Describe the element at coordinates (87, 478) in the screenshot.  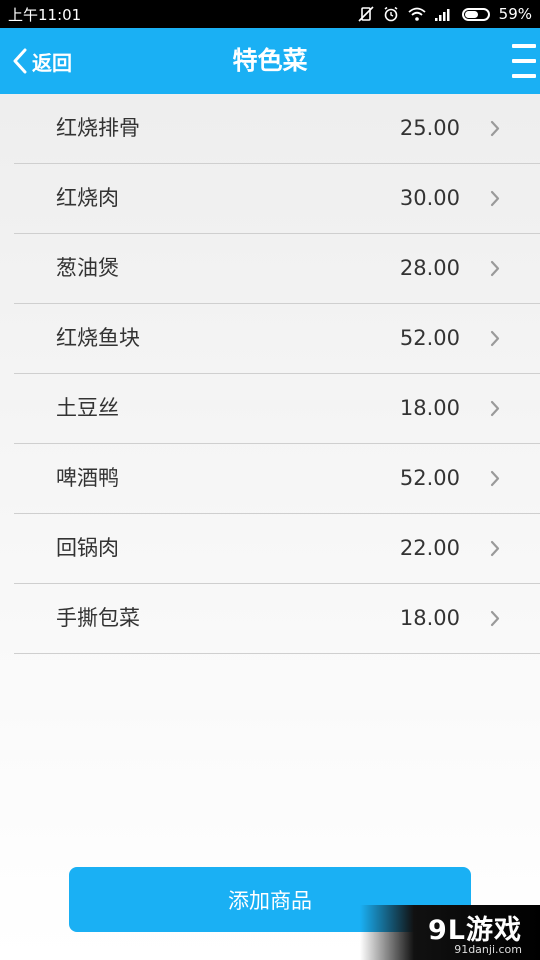
I see `dish-name: 啤酒鸭` at that location.